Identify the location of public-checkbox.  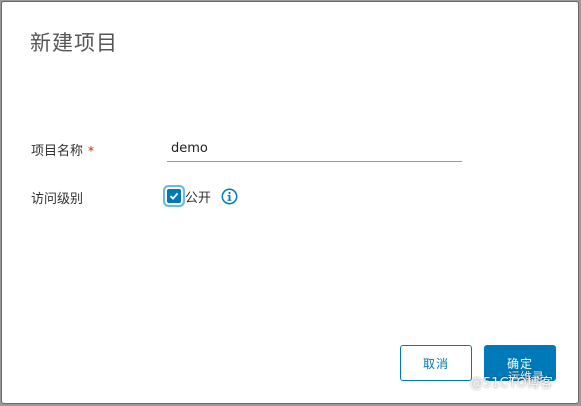
(174, 196).